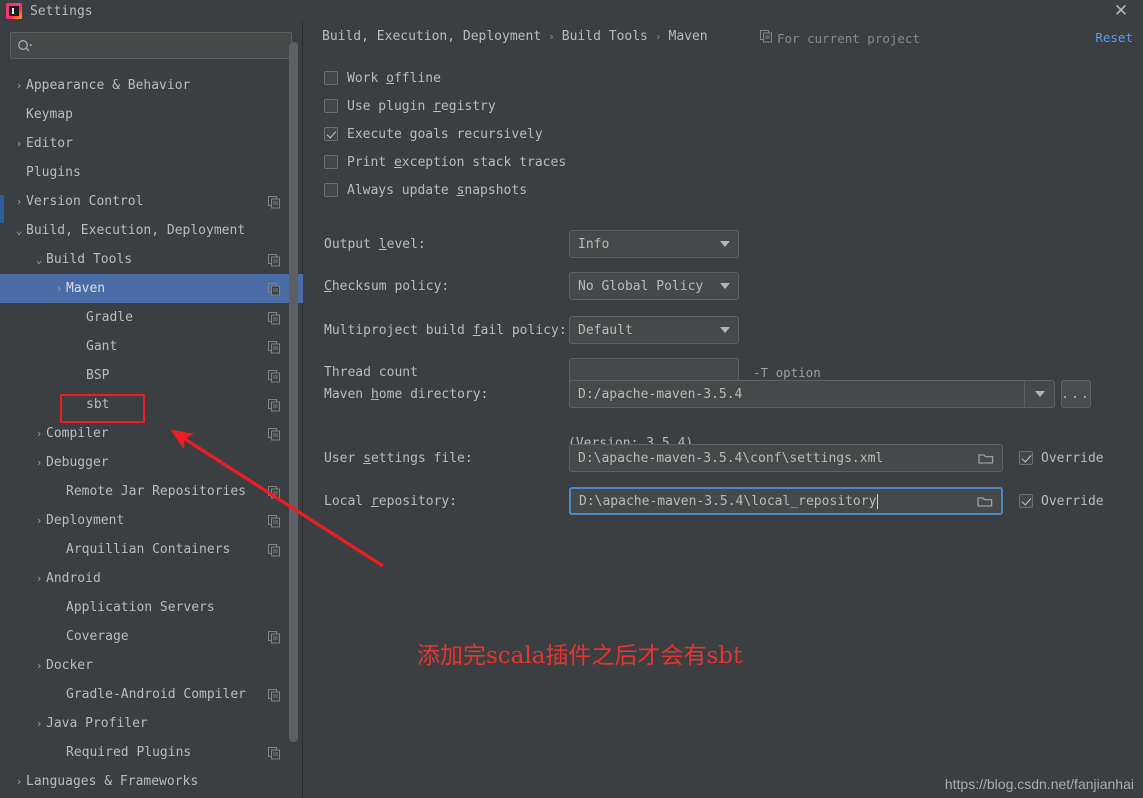 This screenshot has width=1143, height=798. I want to click on sidebar-item-appearance-behavior: › Appearance & Behavior, so click(151, 85).